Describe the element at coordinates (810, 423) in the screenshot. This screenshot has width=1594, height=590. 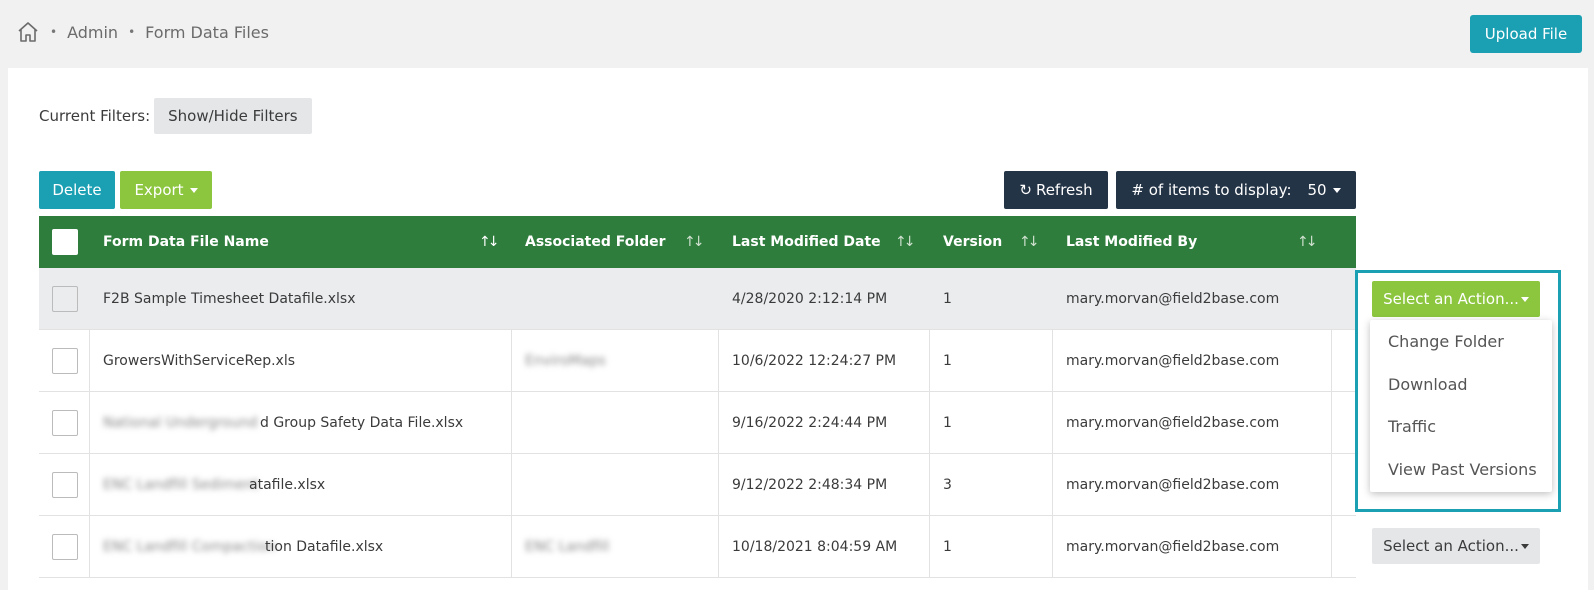
I see `modified-date: 9/16/2022 2:24:44 PM` at that location.